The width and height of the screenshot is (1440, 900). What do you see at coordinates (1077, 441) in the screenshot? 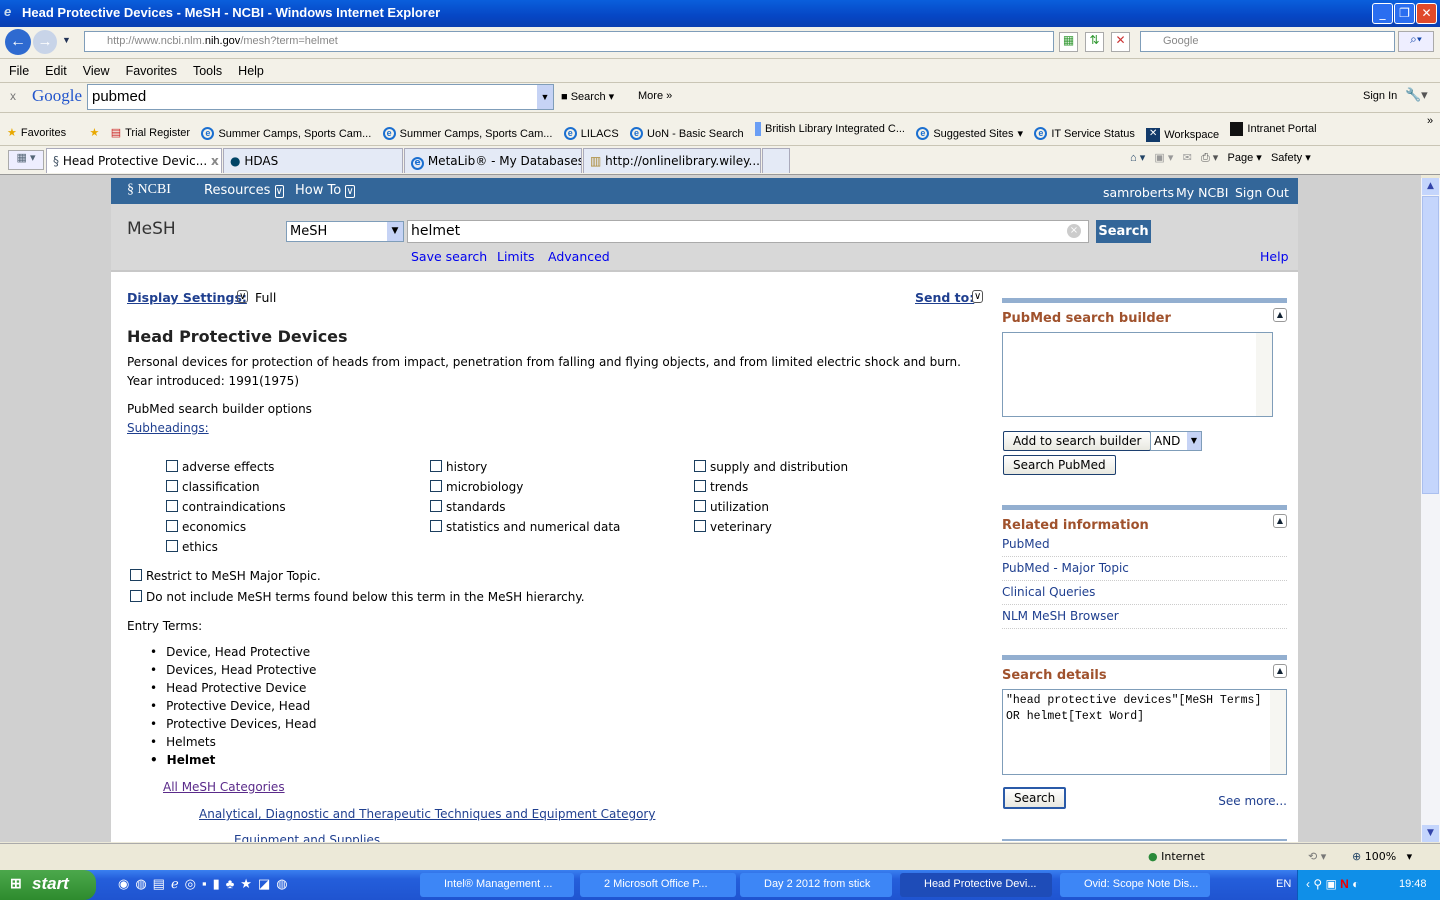
I see `add-to-builder-button: Add to search builder` at bounding box center [1077, 441].